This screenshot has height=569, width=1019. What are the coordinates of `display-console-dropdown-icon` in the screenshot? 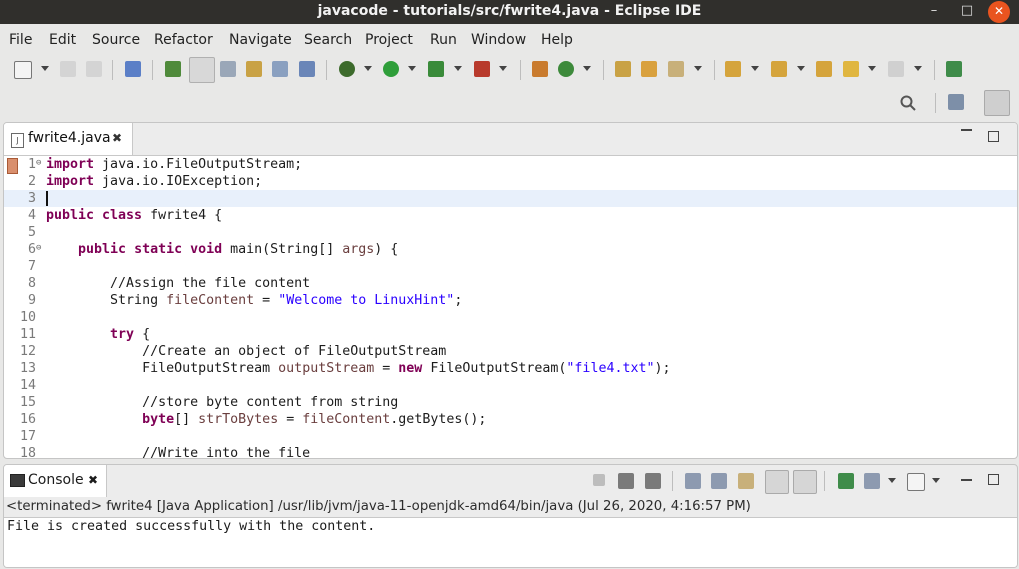 It's located at (892, 480).